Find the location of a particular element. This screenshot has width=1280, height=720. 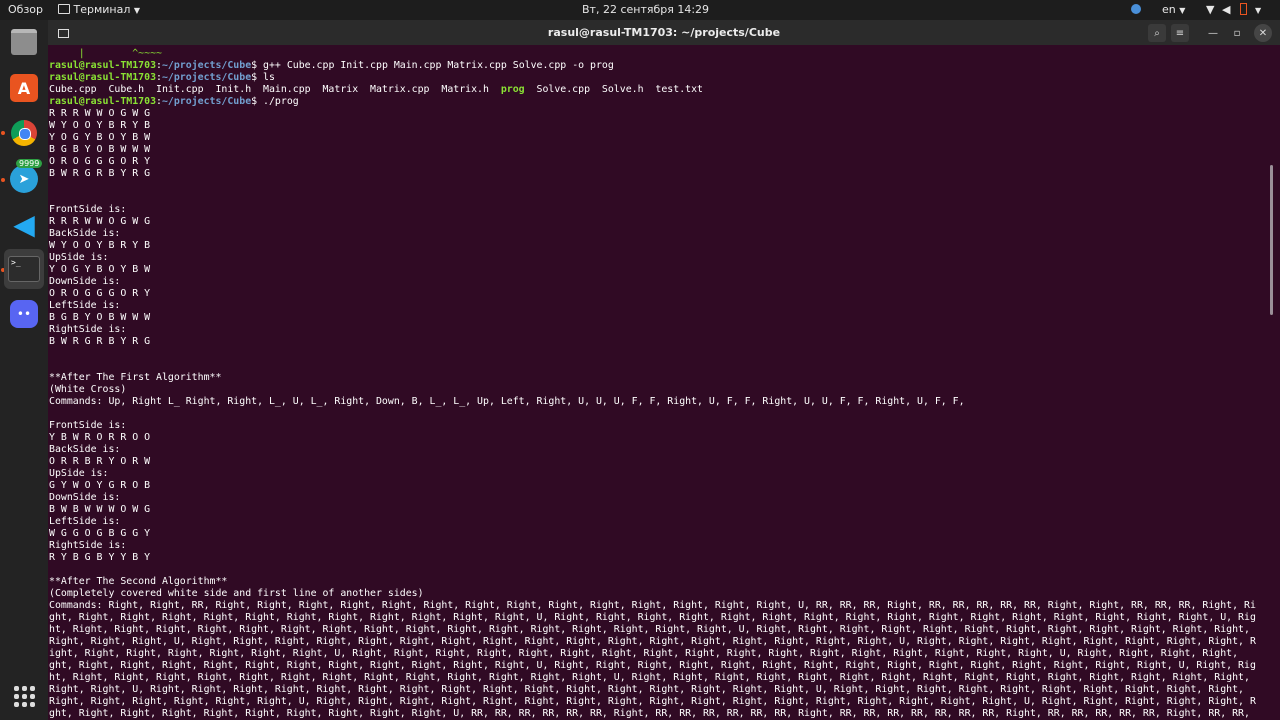

output-line: Y B W R O R R O O is located at coordinates (100, 437).